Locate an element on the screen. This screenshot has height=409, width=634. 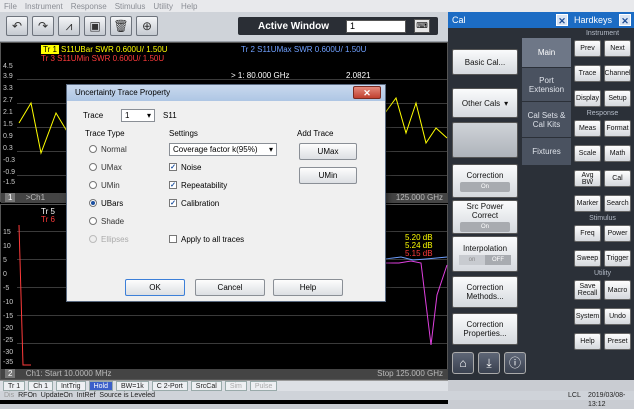
tab-main: Main is located at coordinates (546, 53).